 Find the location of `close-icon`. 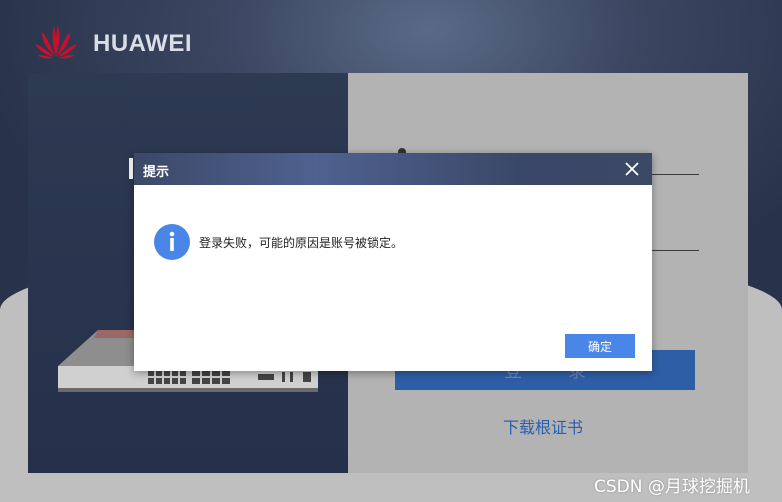

close-icon is located at coordinates (632, 169).